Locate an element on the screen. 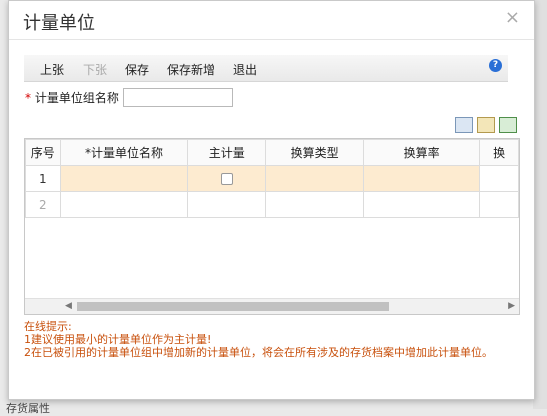 Image resolution: width=547 pixels, height=416 pixels. copy-icon is located at coordinates (464, 125).